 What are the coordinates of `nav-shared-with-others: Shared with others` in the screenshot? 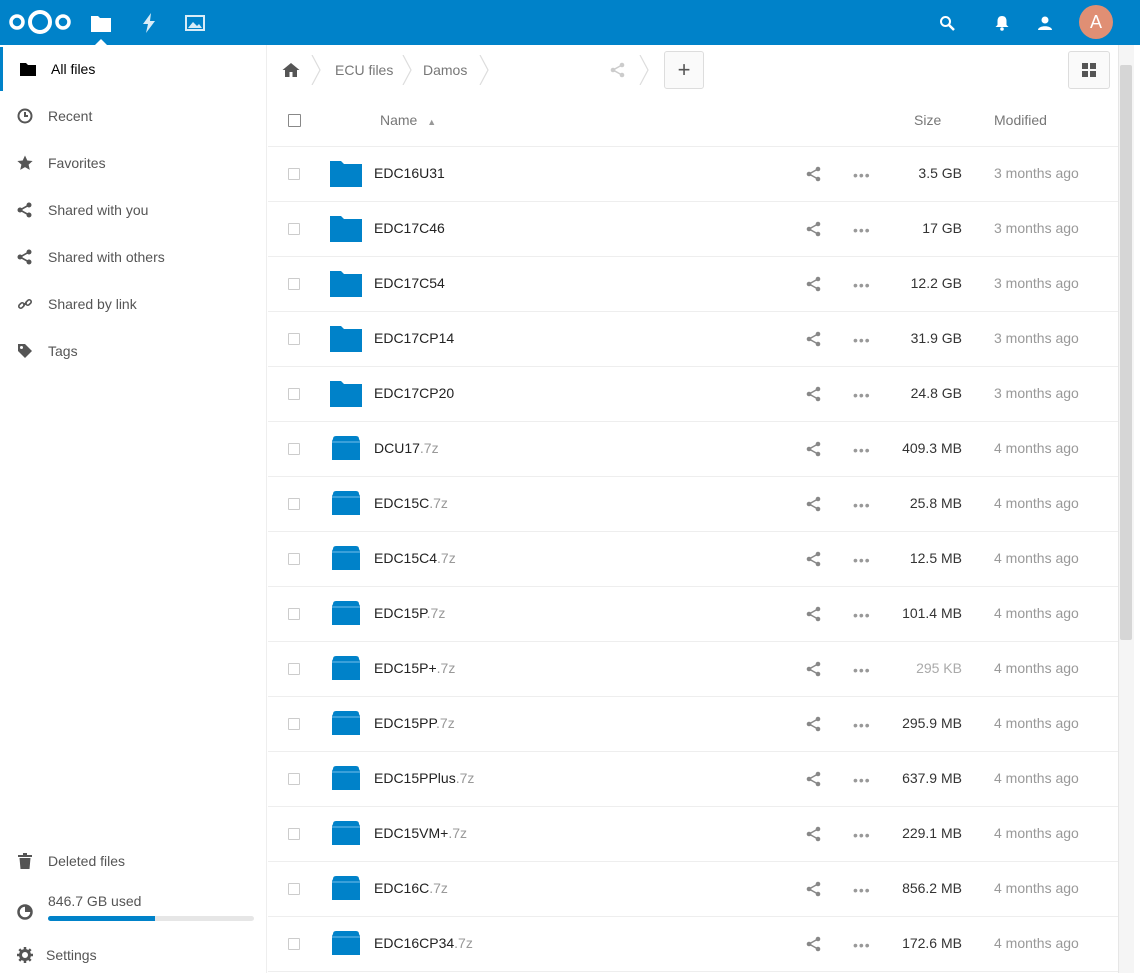 It's located at (133, 257).